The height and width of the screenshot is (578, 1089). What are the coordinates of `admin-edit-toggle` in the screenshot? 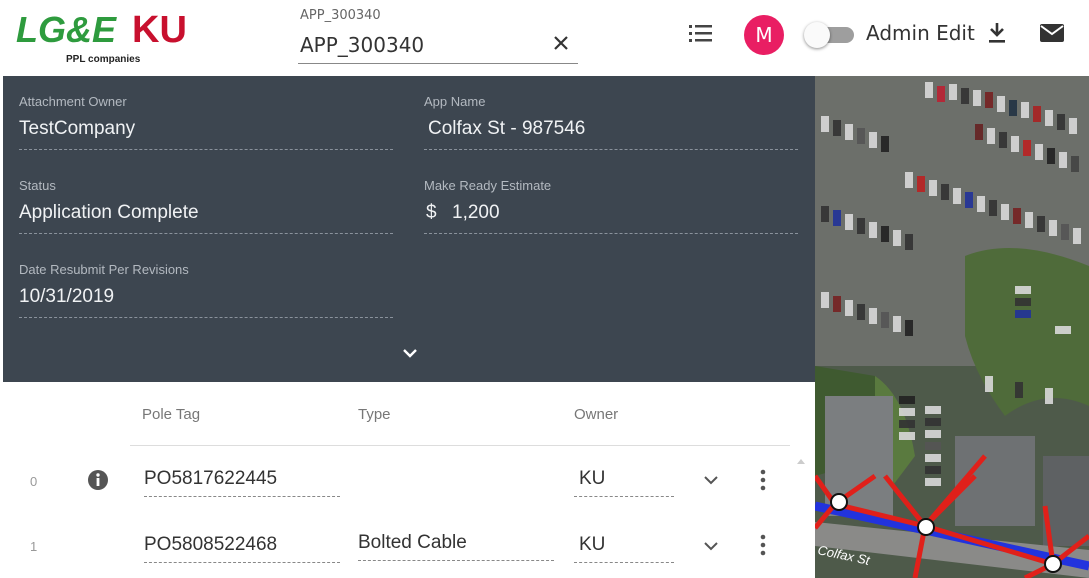 It's located at (830, 35).